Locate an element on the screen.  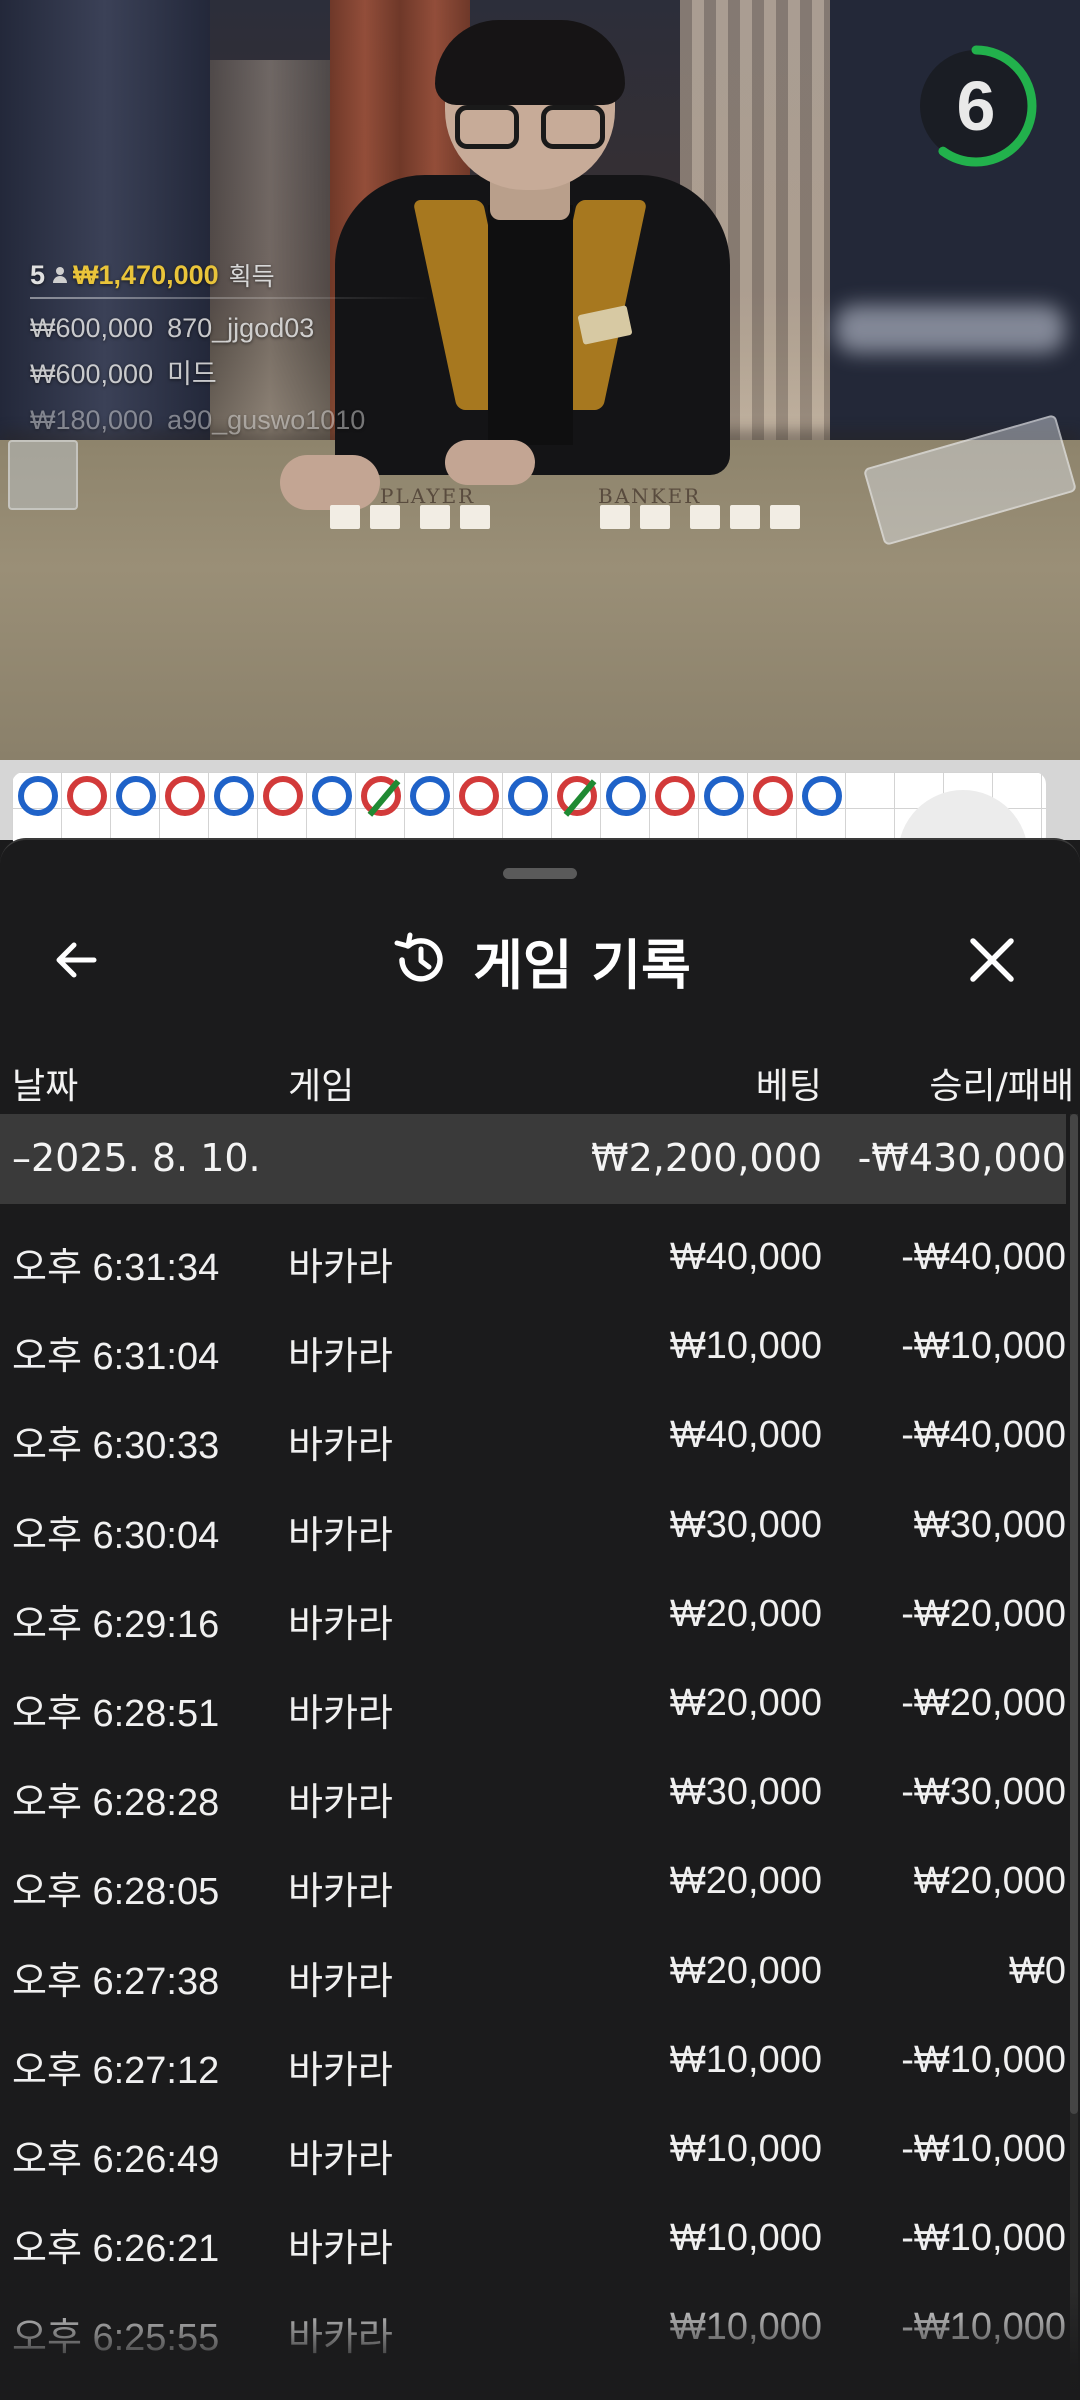
winner-row: ₩600,000 870_jjgod03 is located at coordinates (230, 328).